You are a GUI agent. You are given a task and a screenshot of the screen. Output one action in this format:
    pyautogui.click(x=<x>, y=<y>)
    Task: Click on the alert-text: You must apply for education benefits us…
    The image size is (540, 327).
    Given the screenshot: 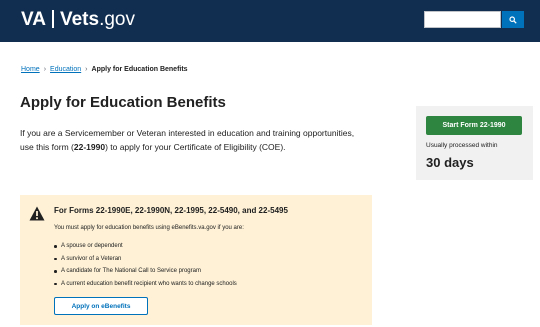 What is the action you would take?
    pyautogui.click(x=149, y=228)
    